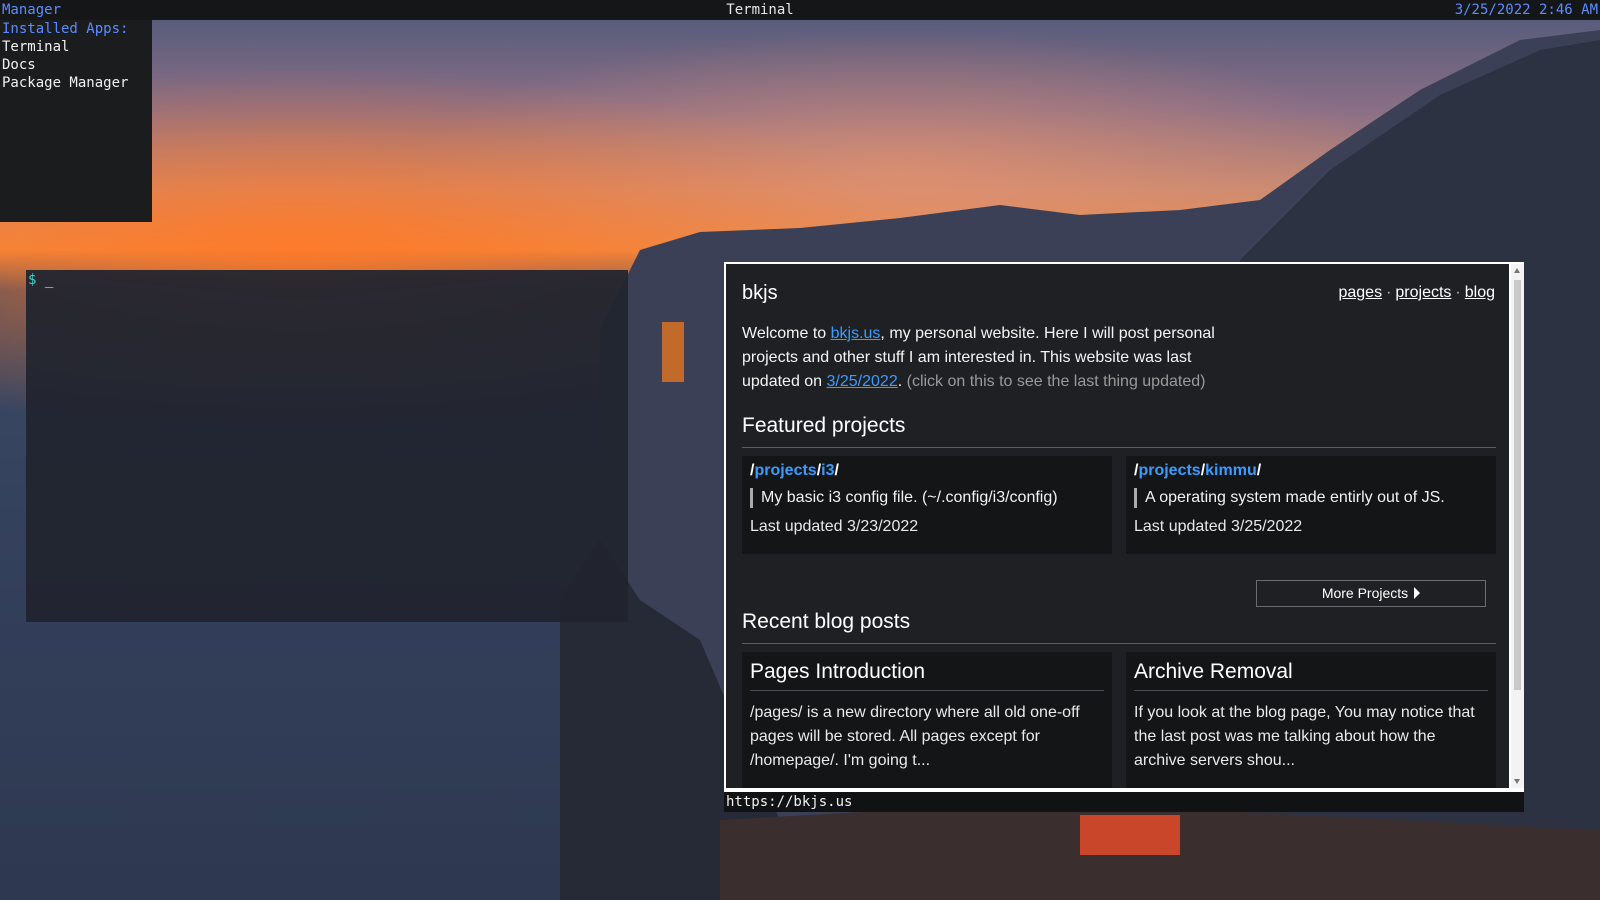 This screenshot has height=900, width=1600. What do you see at coordinates (1360, 292) in the screenshot?
I see `nav-link-pages: pages` at bounding box center [1360, 292].